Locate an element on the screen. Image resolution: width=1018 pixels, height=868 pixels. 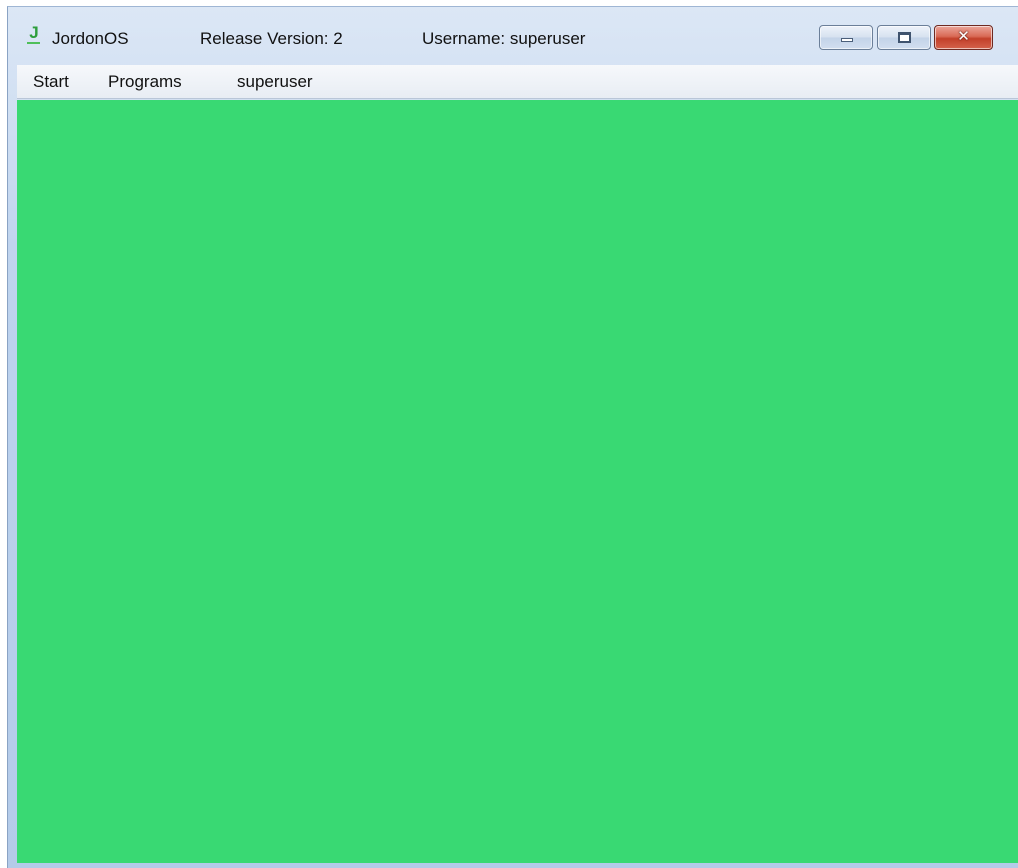
maximize-button is located at coordinates (904, 37).